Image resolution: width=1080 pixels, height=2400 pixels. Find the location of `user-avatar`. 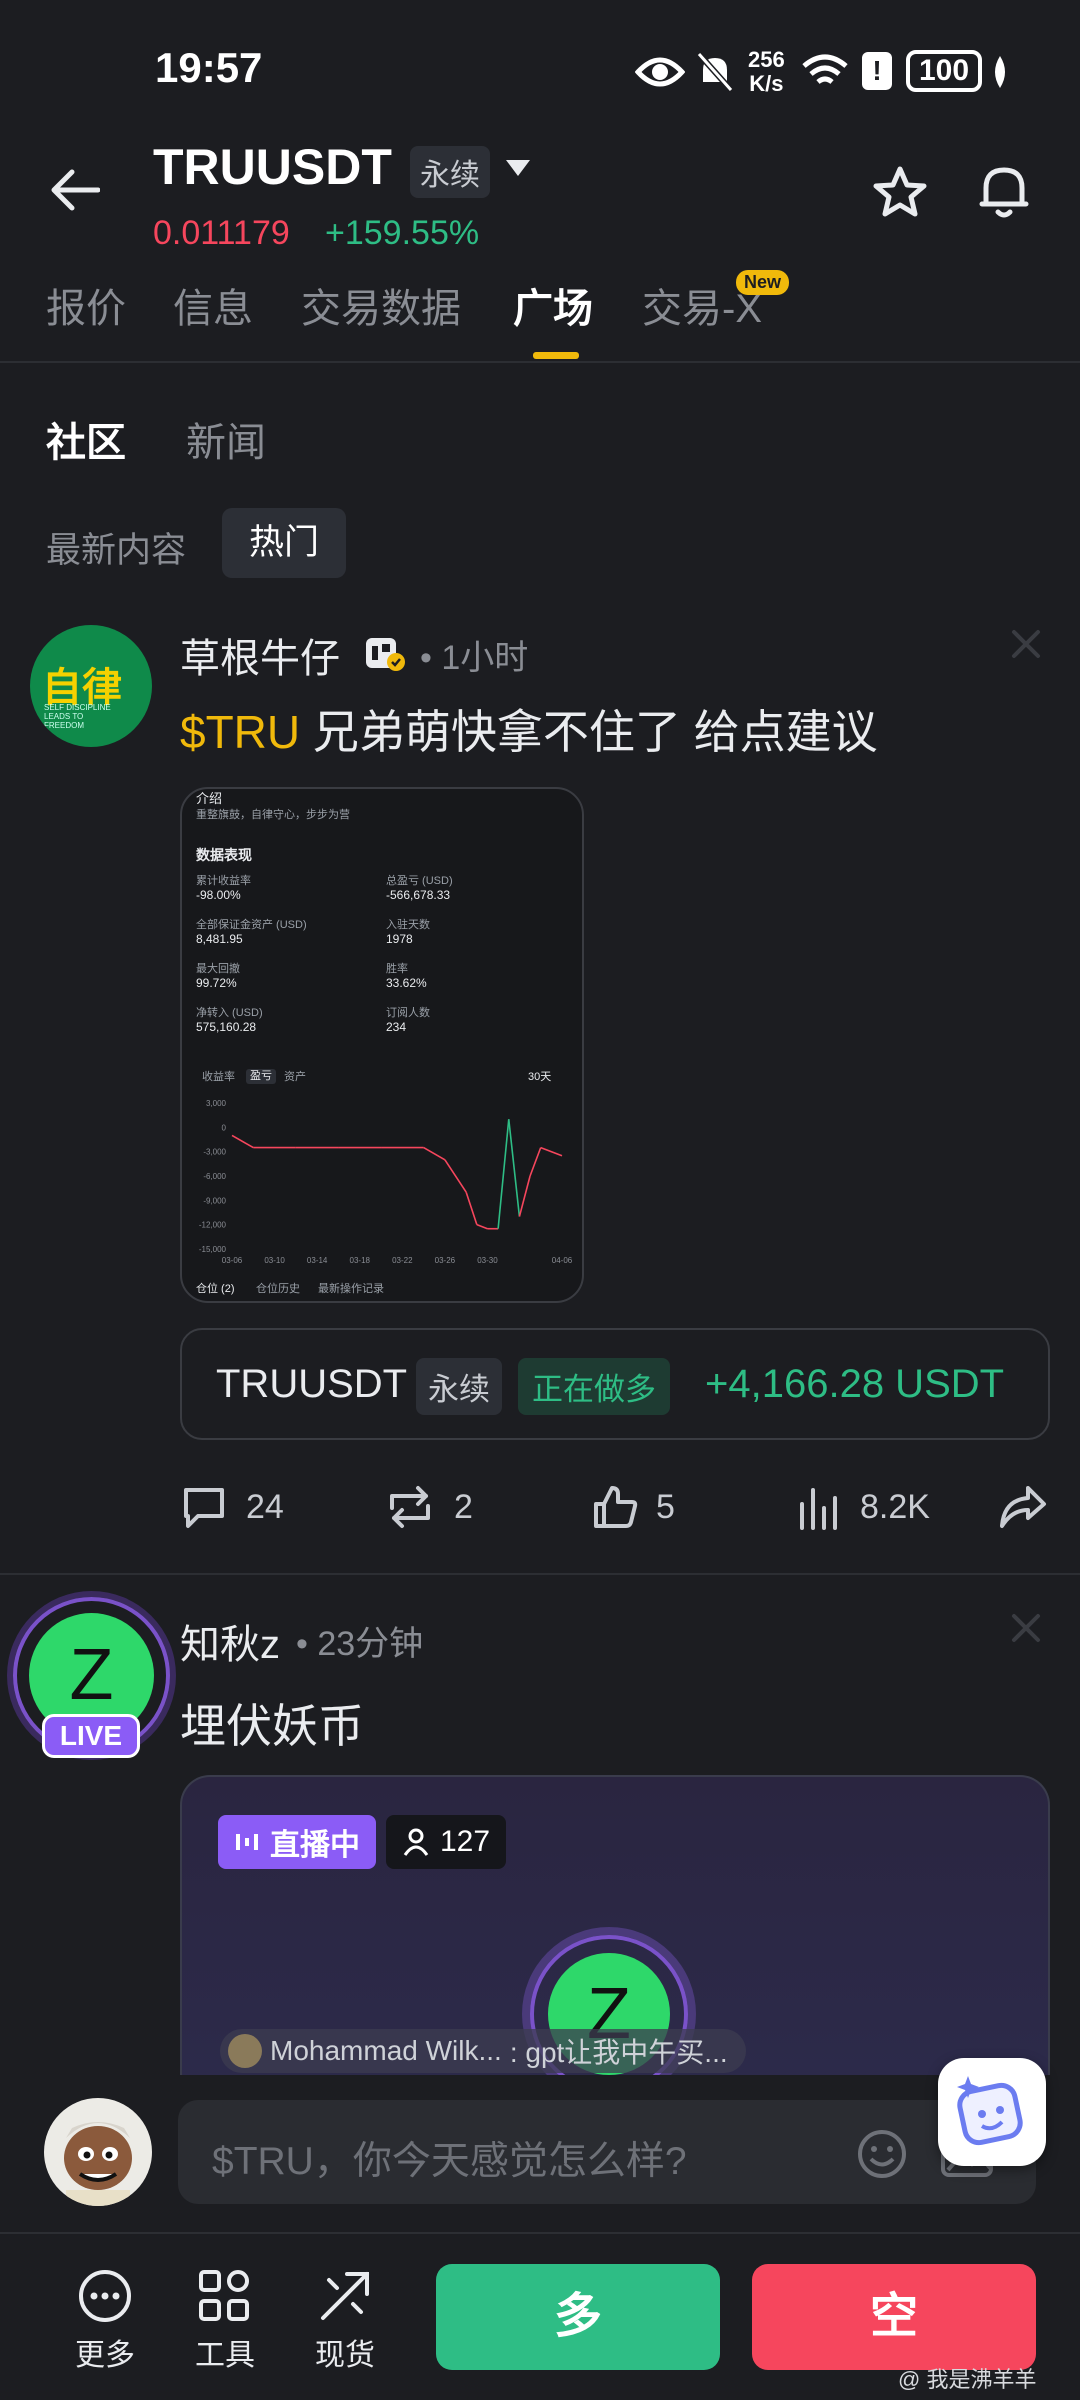

user-avatar is located at coordinates (98, 2152).